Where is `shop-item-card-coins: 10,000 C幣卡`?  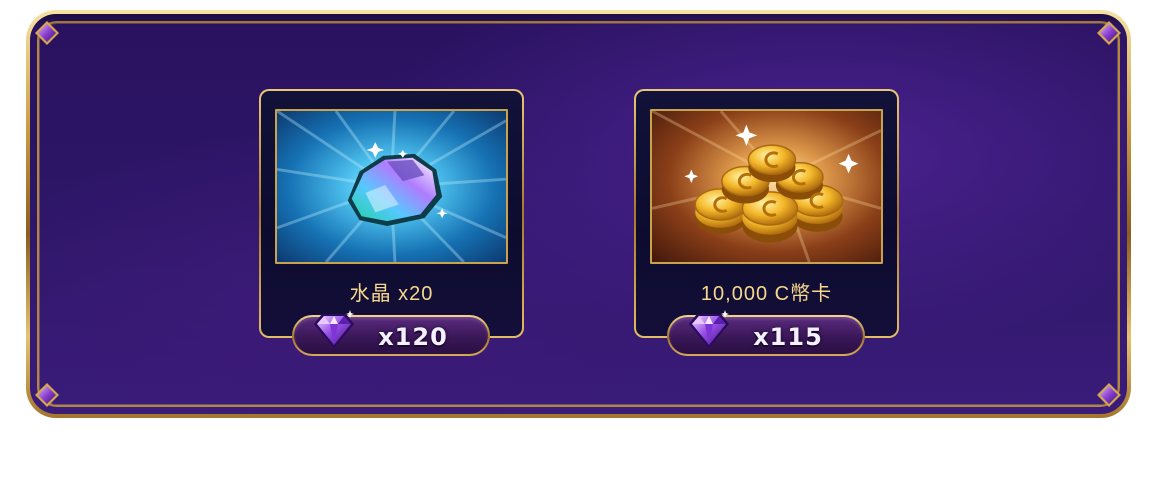 shop-item-card-coins: 10,000 C幣卡 is located at coordinates (766, 213).